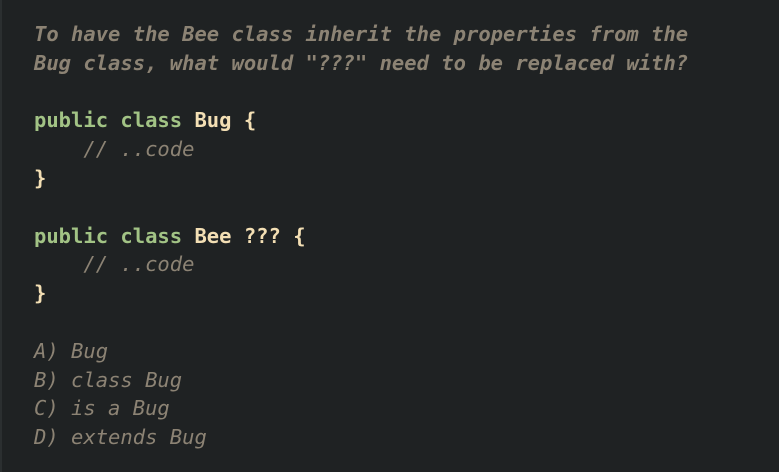  I want to click on bug-body-comment: // ..code, so click(139, 149).